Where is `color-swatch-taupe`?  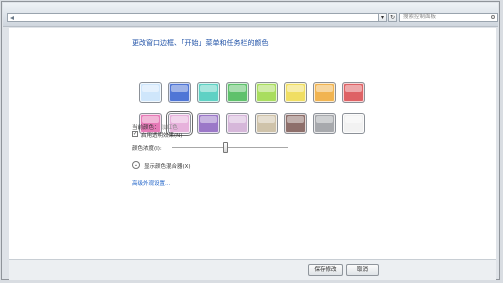
color-swatch-taupe is located at coordinates (266, 123).